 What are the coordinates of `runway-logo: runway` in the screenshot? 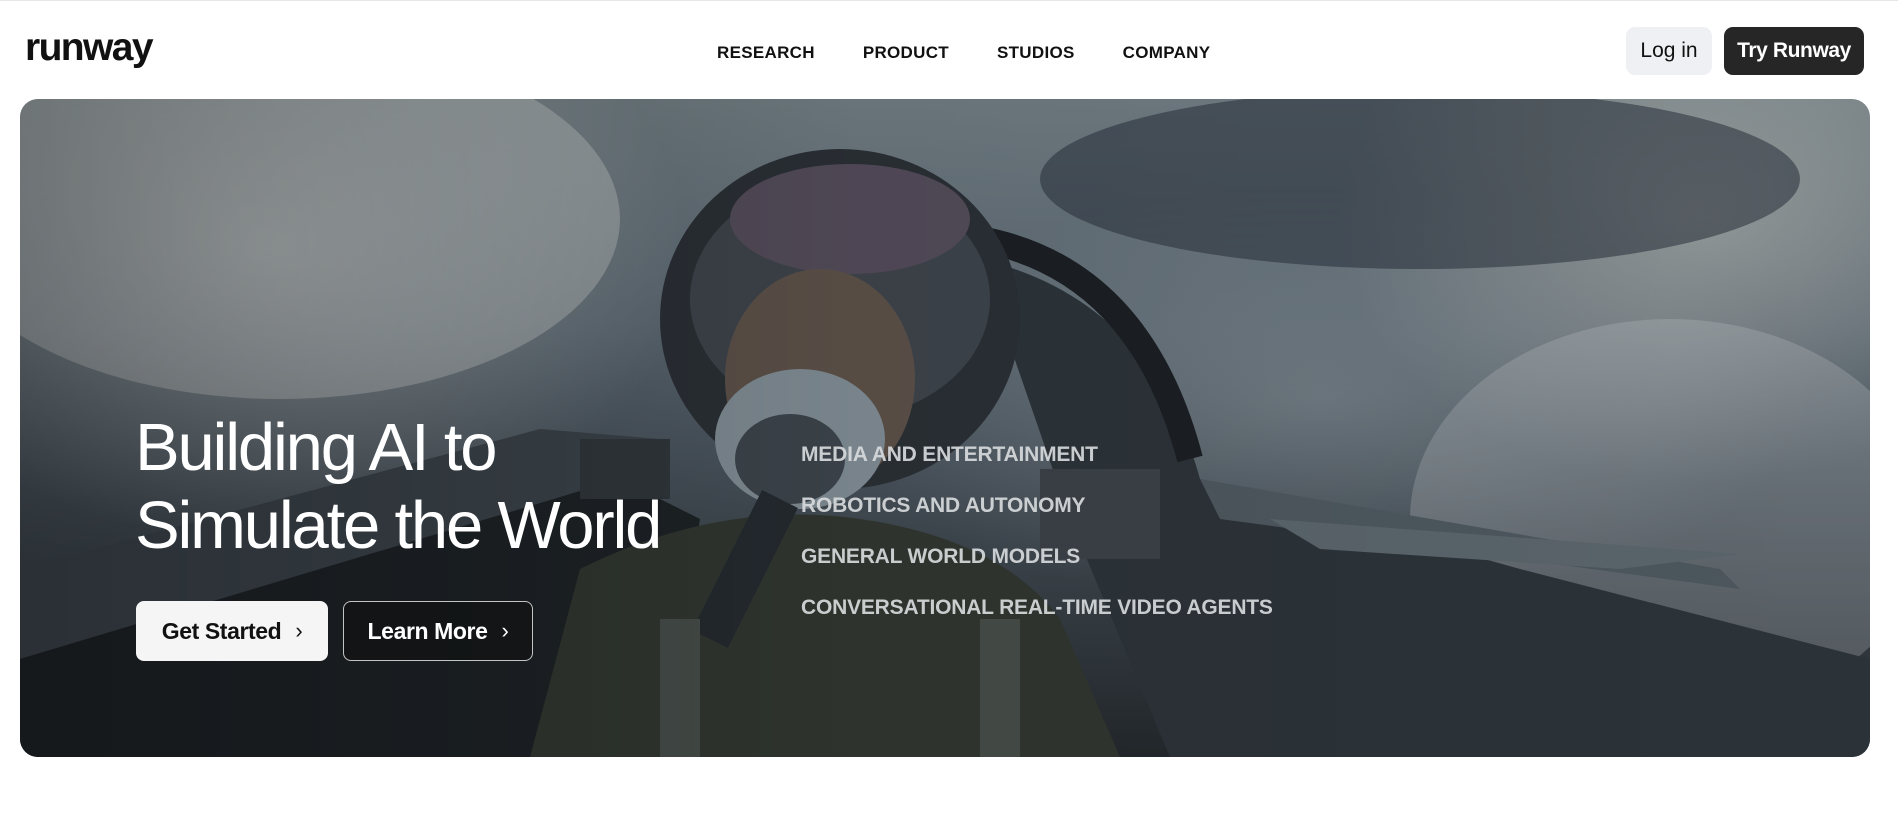 It's located at (89, 48).